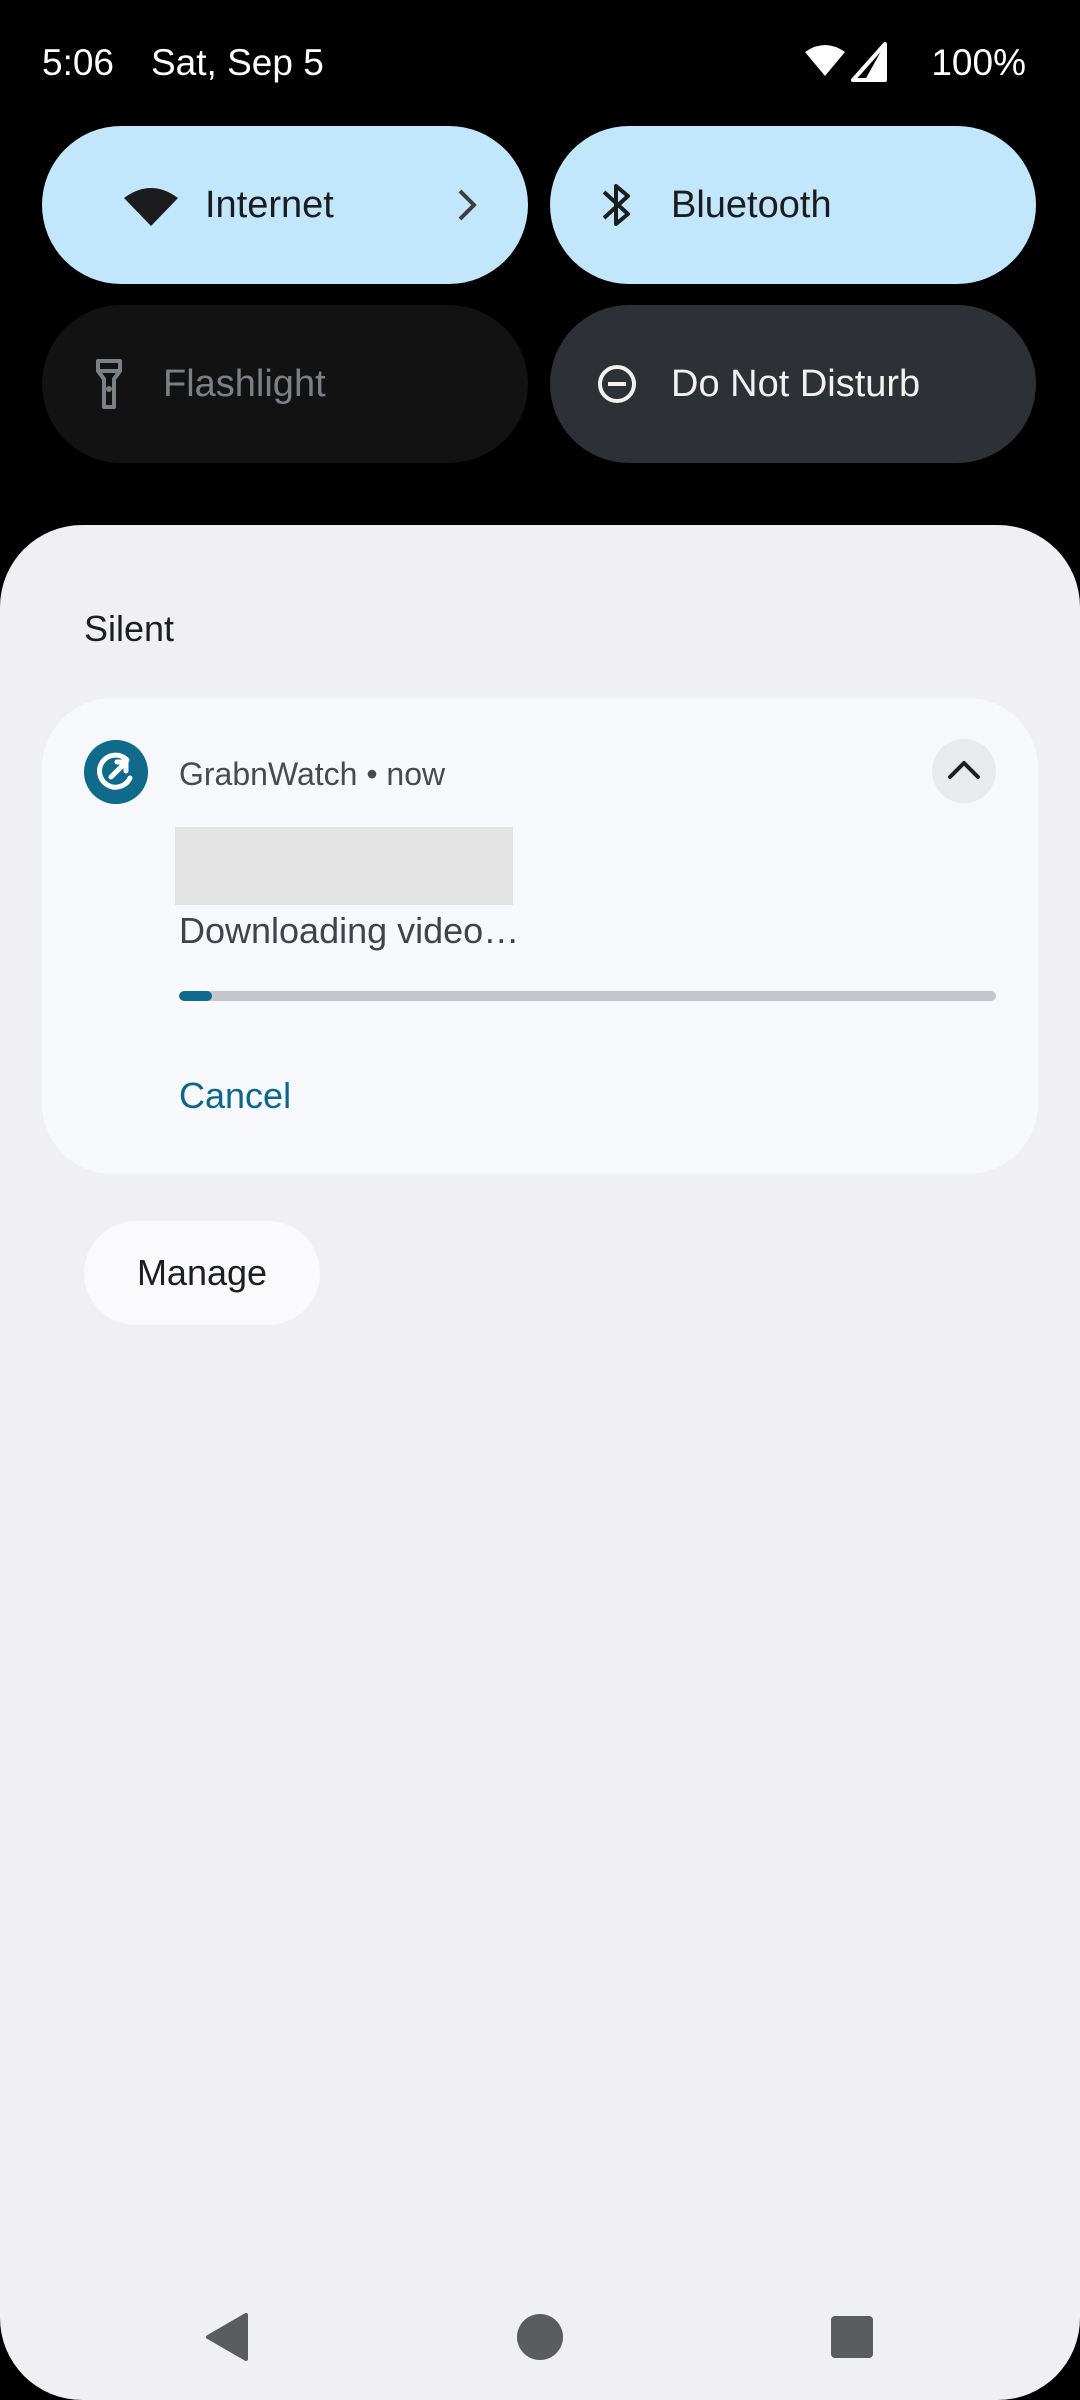  I want to click on status-battery: 100%, so click(978, 62).